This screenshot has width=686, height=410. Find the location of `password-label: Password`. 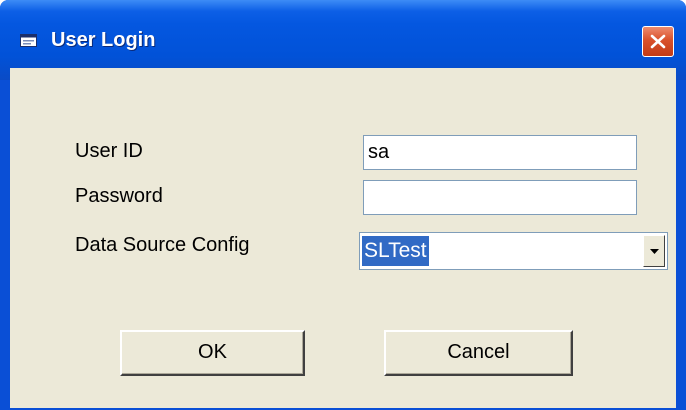

password-label: Password is located at coordinates (119, 196).